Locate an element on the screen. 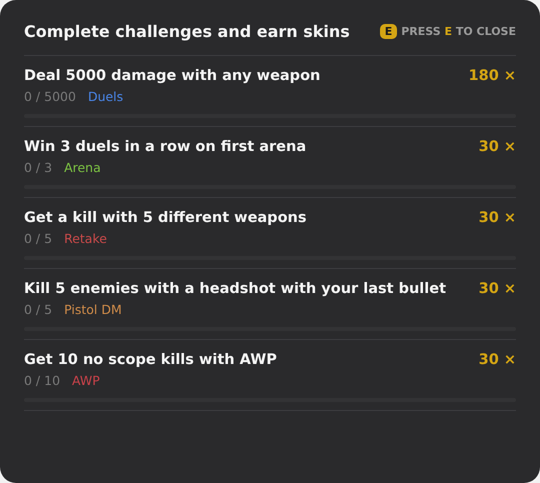 The height and width of the screenshot is (483, 540). reward-amount: 180 × is located at coordinates (492, 76).